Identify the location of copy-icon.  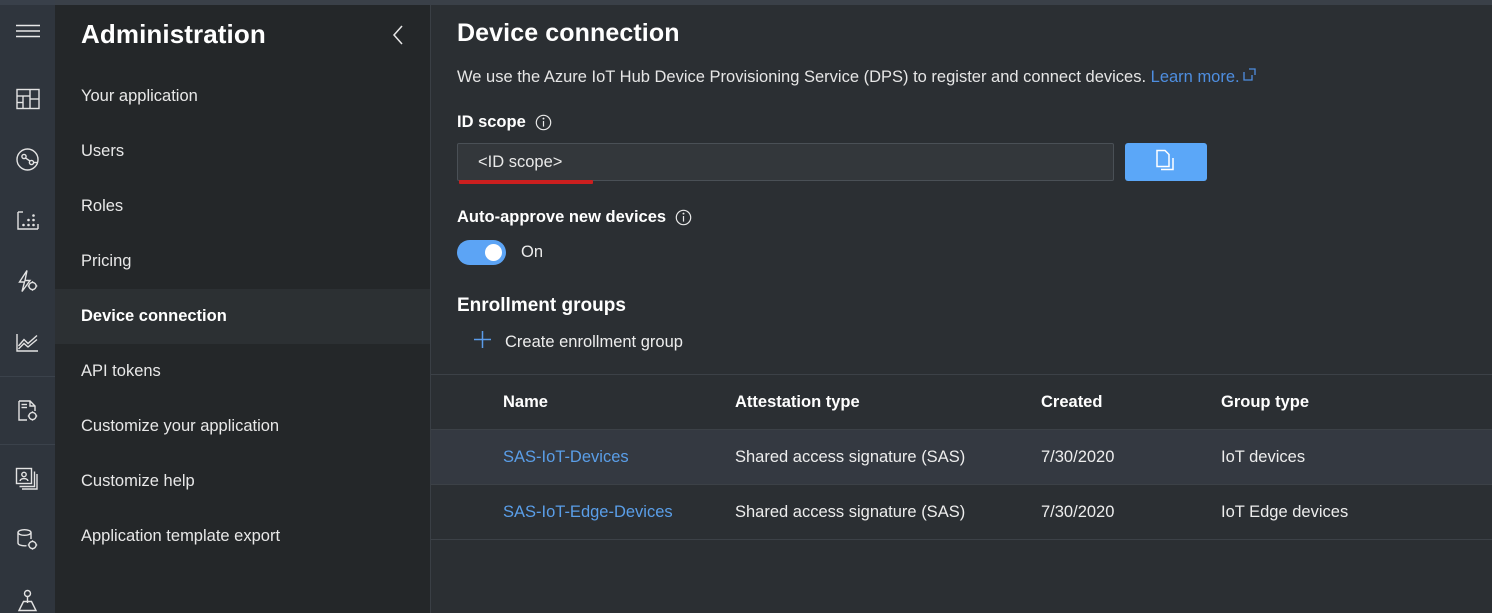
(1166, 162).